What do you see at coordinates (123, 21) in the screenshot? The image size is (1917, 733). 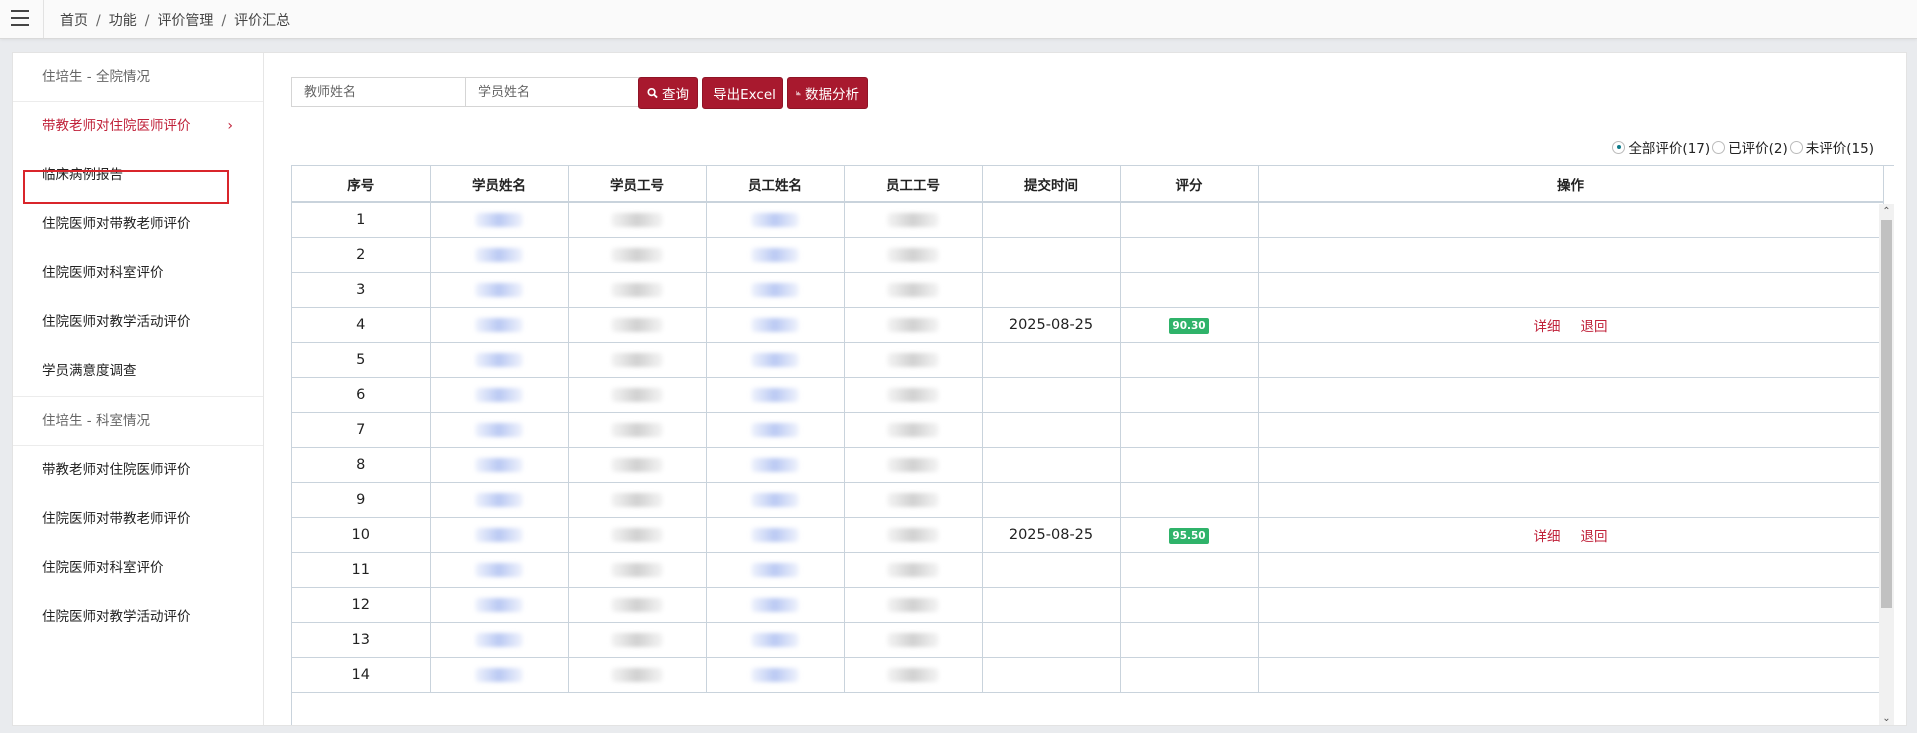 I see `breadcrumb-function: 功能` at bounding box center [123, 21].